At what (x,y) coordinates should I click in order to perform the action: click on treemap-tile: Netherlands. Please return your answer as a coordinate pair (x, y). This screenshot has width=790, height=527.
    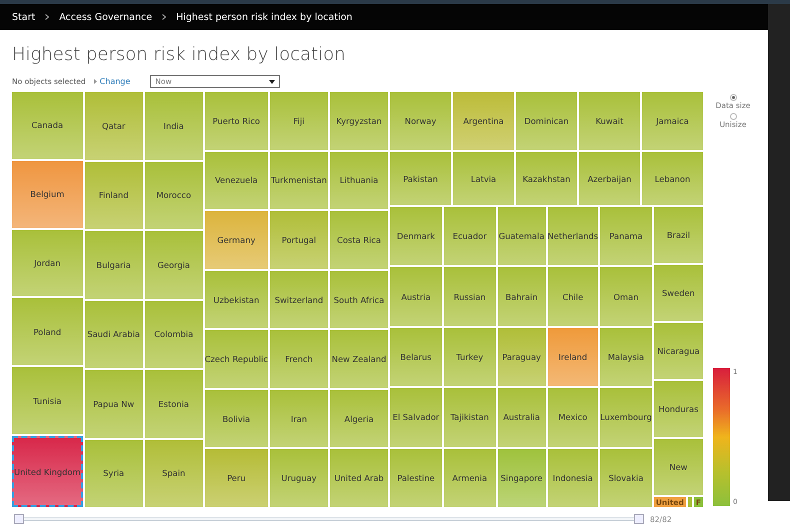
    Looking at the image, I should click on (573, 236).